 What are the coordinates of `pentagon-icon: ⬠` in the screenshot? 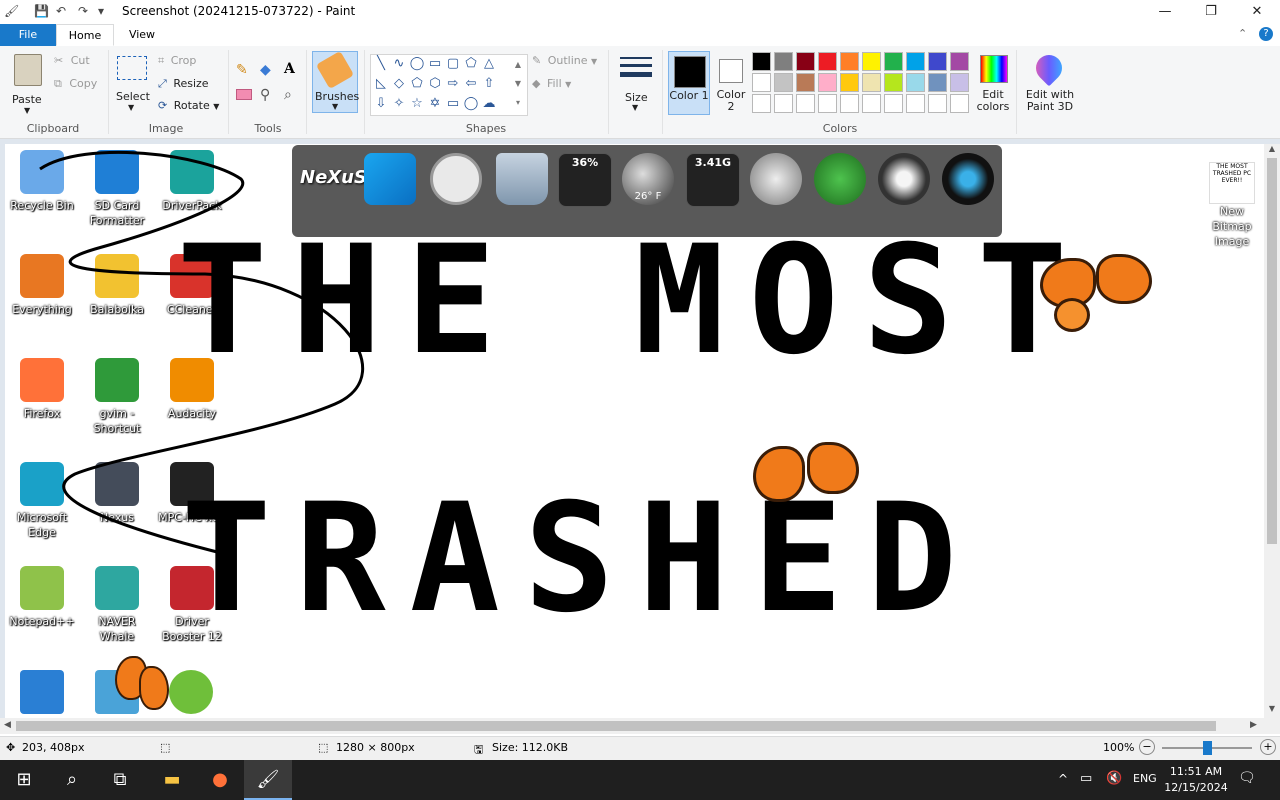 It's located at (417, 84).